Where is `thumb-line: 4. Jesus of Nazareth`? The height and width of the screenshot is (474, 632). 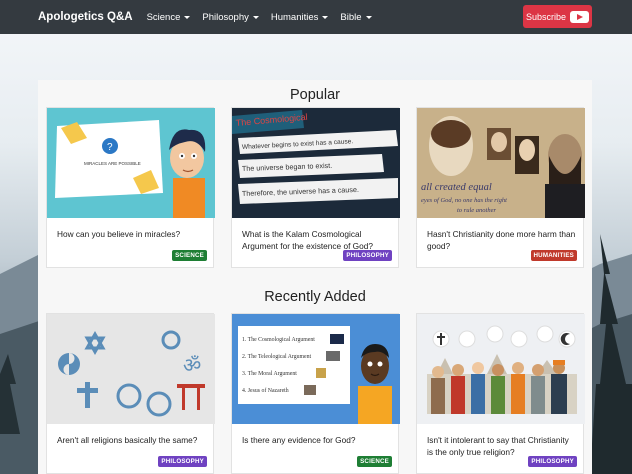
thumb-line: 4. Jesus of Nazareth is located at coordinates (265, 390).